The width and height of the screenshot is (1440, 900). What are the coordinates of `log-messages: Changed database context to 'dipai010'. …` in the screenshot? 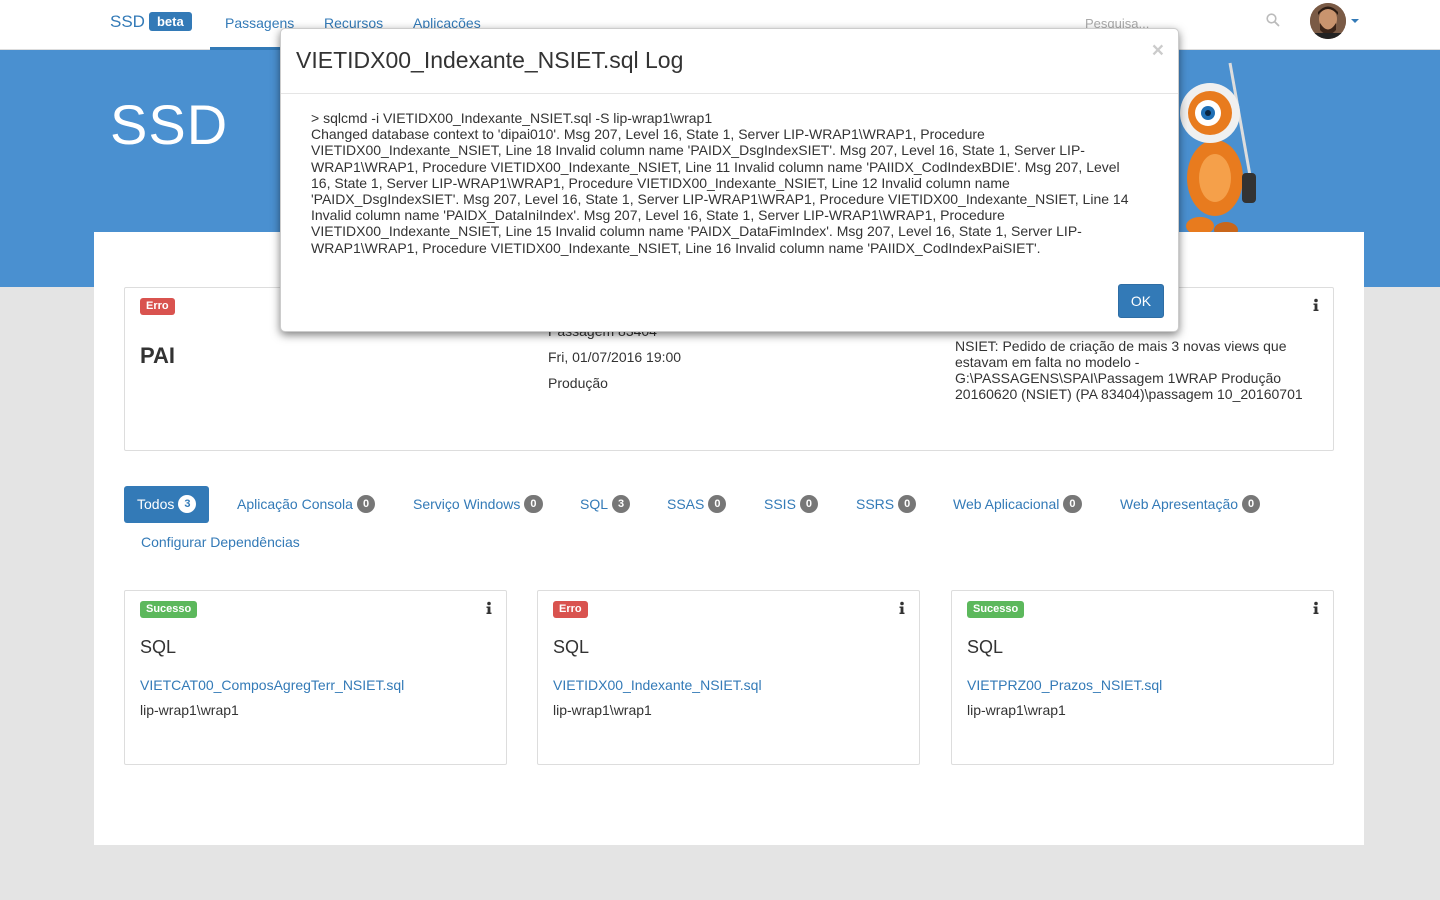 It's located at (720, 191).